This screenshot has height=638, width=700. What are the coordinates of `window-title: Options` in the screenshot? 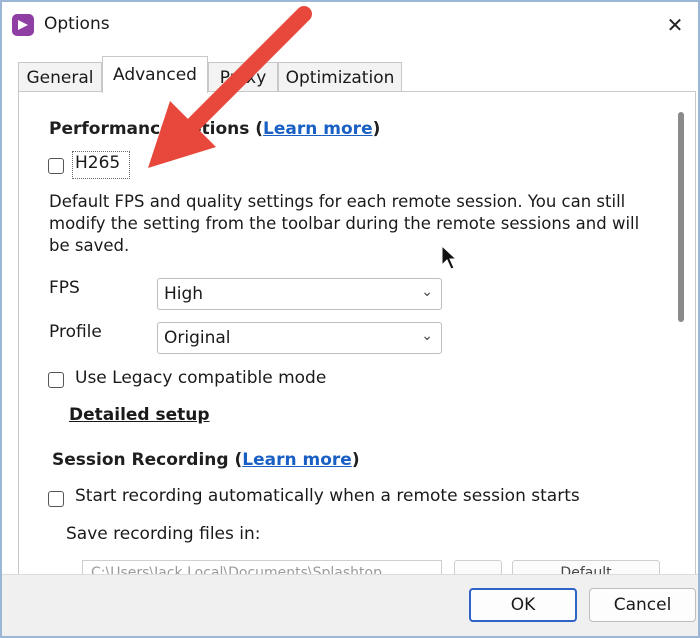 It's located at (77, 24).